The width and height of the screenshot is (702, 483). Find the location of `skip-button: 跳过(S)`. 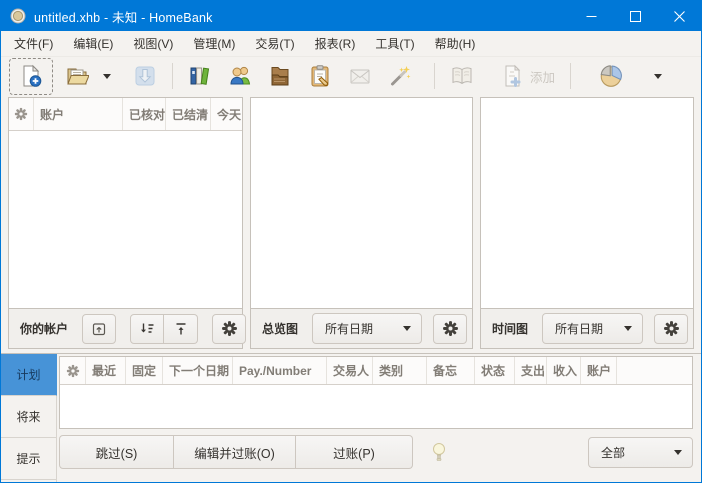

skip-button: 跳过(S) is located at coordinates (116, 452).